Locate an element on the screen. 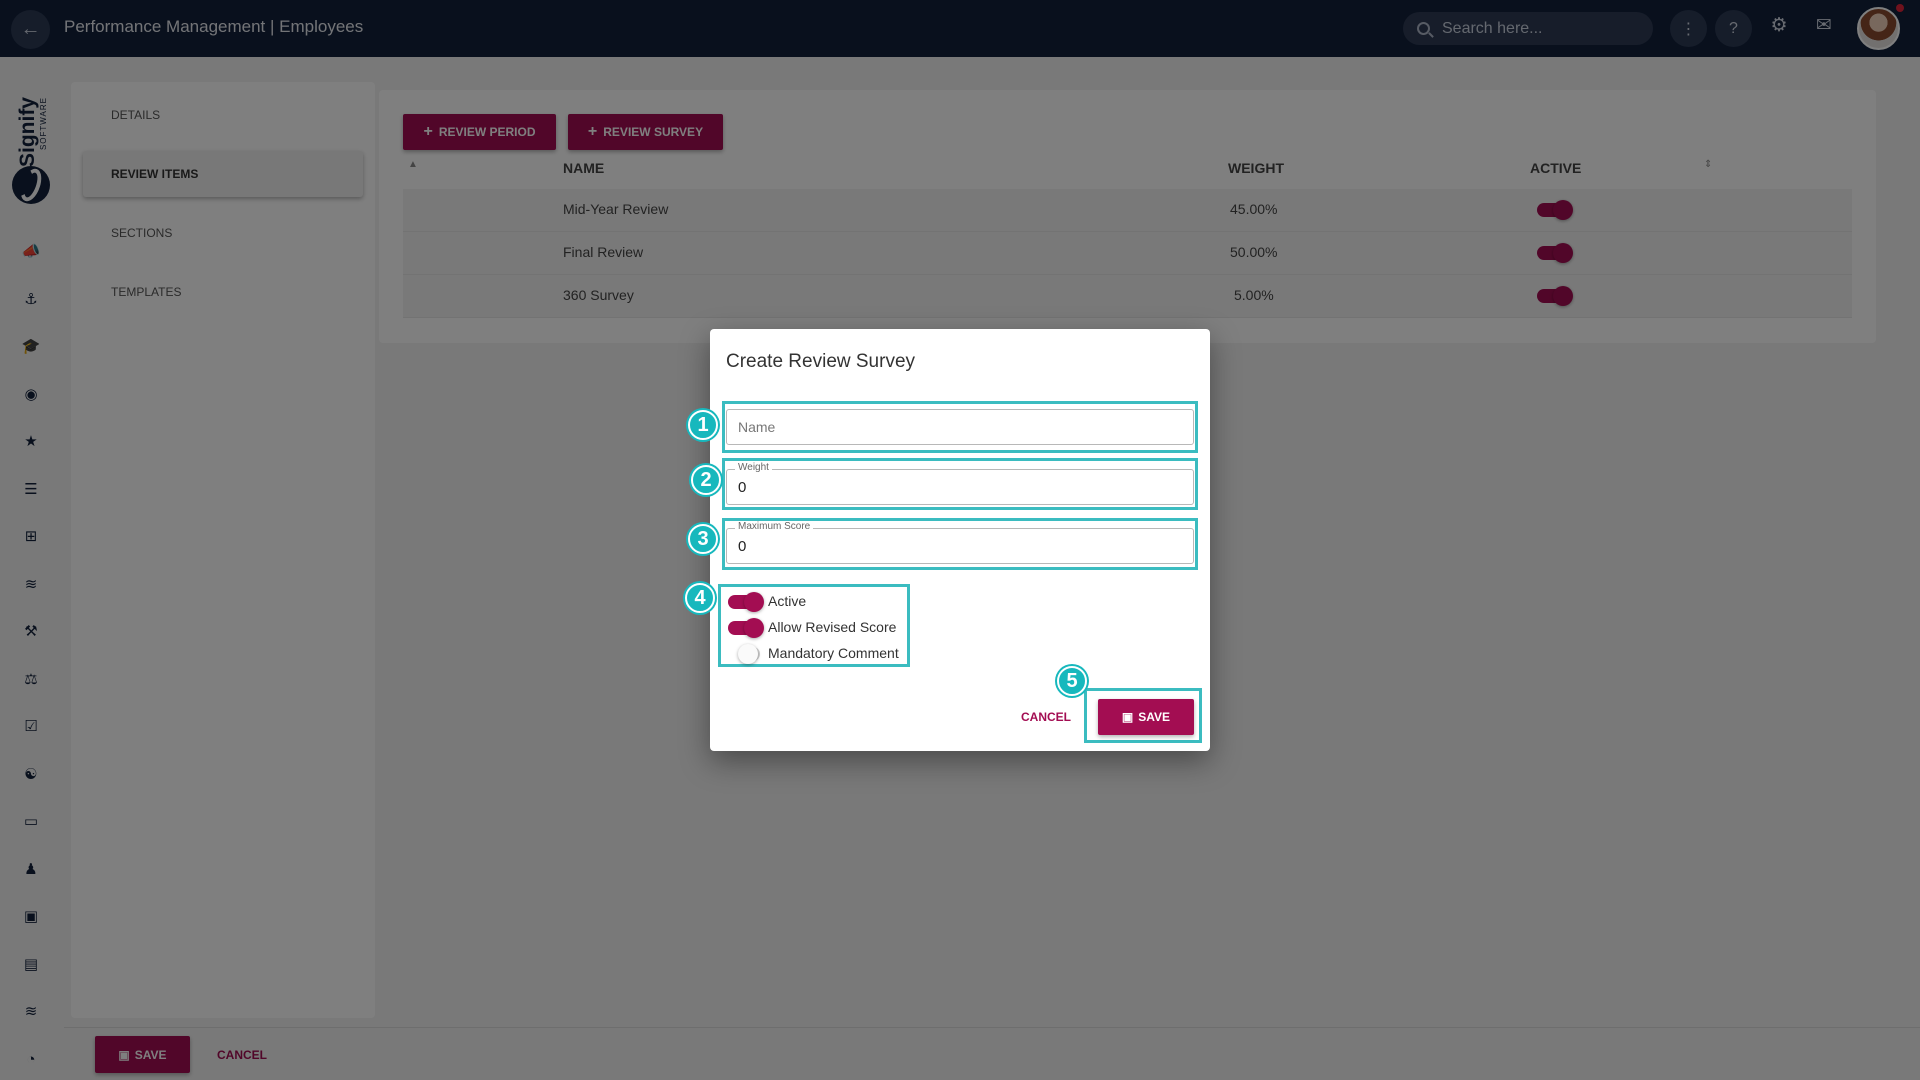 This screenshot has width=1920, height=1080. annotation-badge-5: 5 is located at coordinates (1072, 681).